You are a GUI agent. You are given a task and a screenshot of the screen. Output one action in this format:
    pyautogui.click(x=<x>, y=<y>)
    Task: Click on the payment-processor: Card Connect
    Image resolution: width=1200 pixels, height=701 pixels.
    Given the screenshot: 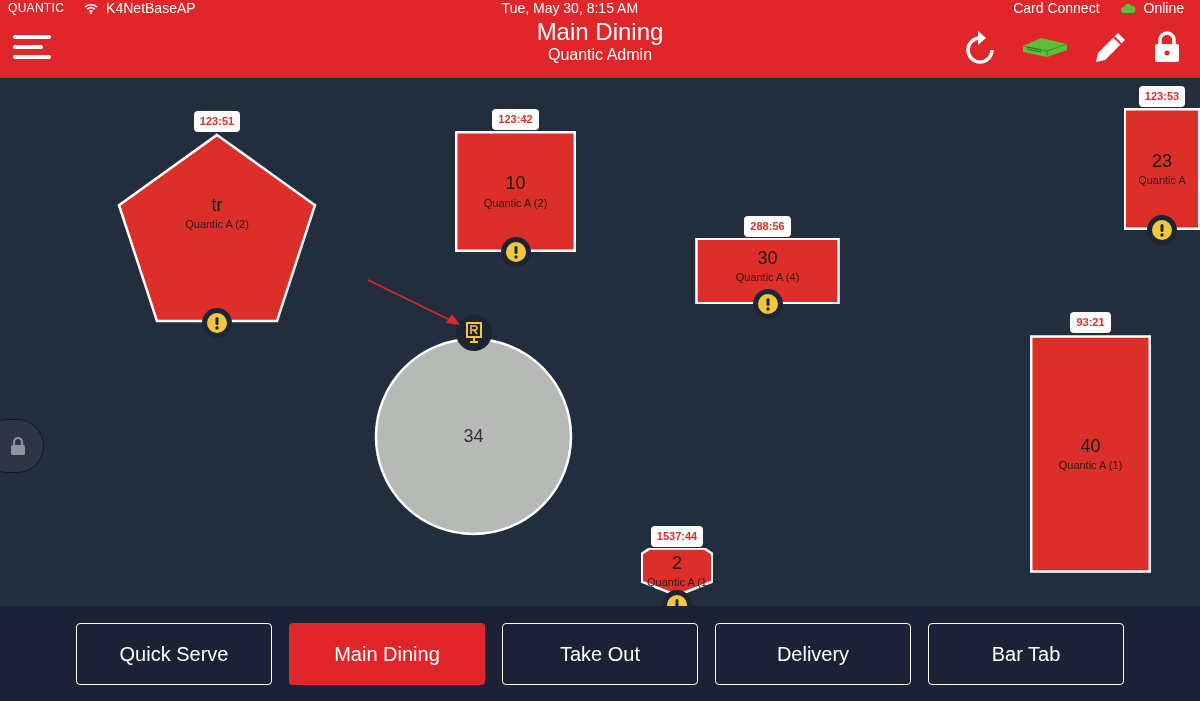 What is the action you would take?
    pyautogui.click(x=1056, y=9)
    